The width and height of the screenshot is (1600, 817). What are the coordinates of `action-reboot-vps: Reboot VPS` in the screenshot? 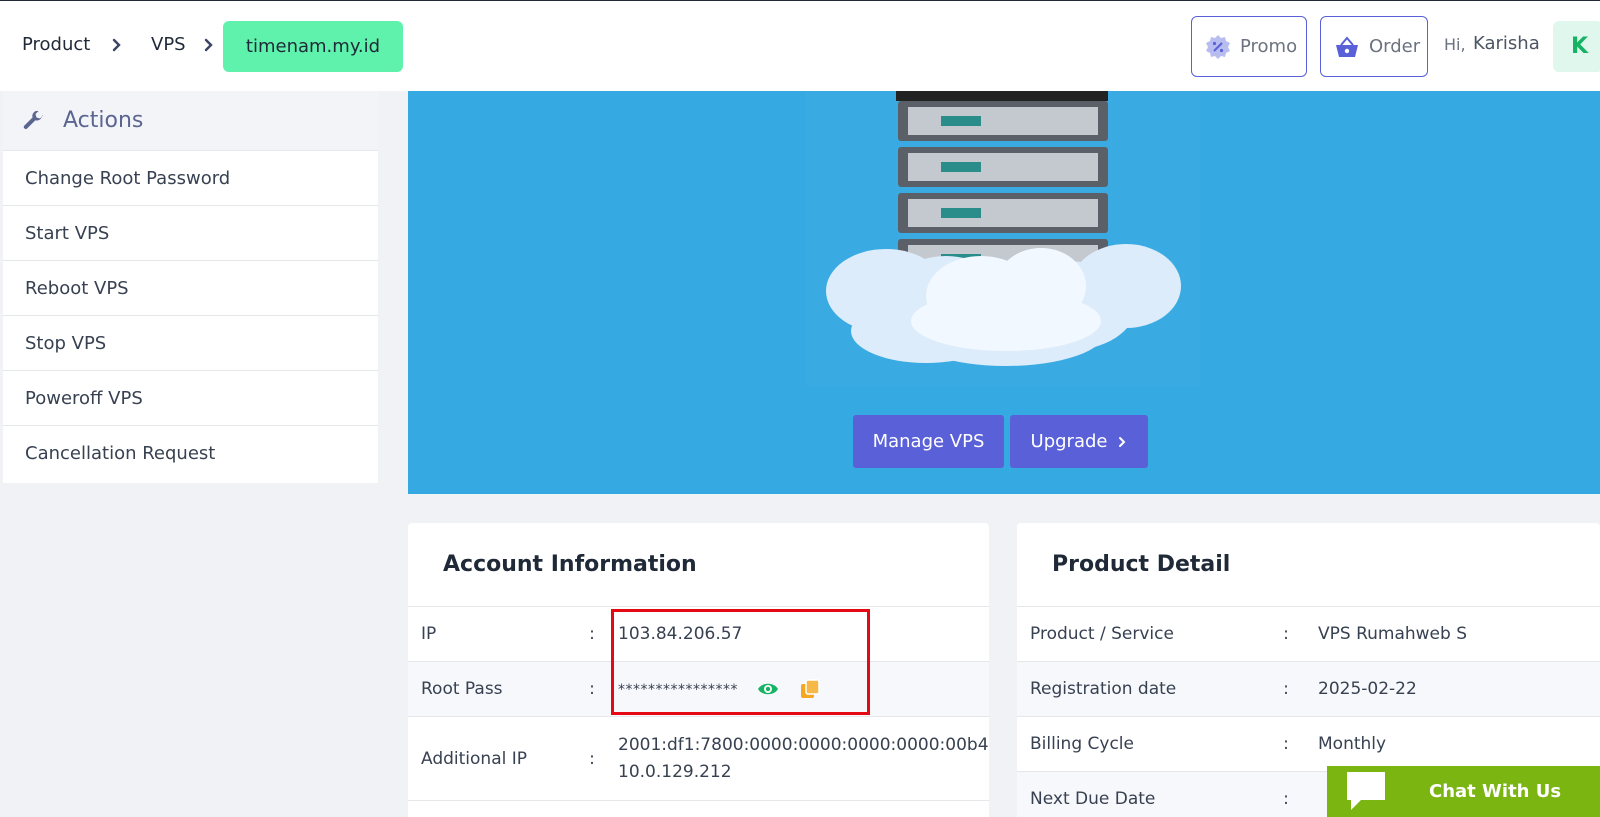 It's located at (190, 288).